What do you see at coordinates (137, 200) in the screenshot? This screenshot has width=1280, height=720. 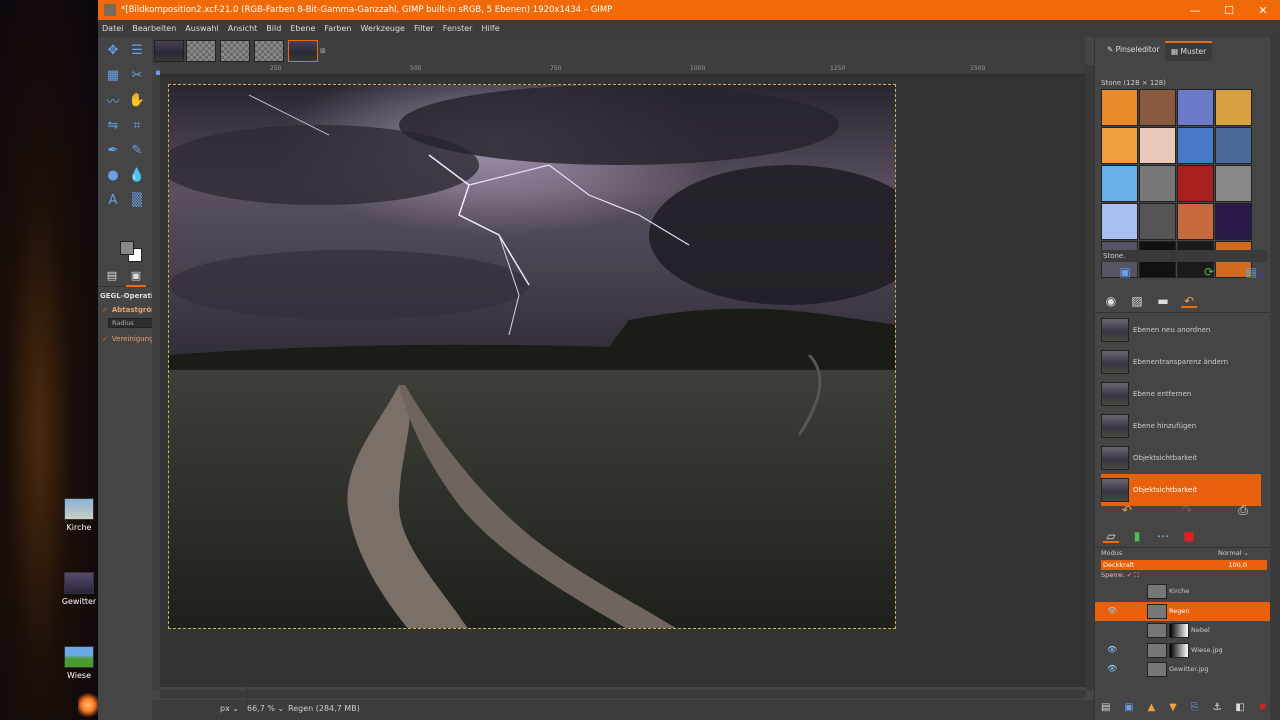 I see `paint-select-icon: ▒` at bounding box center [137, 200].